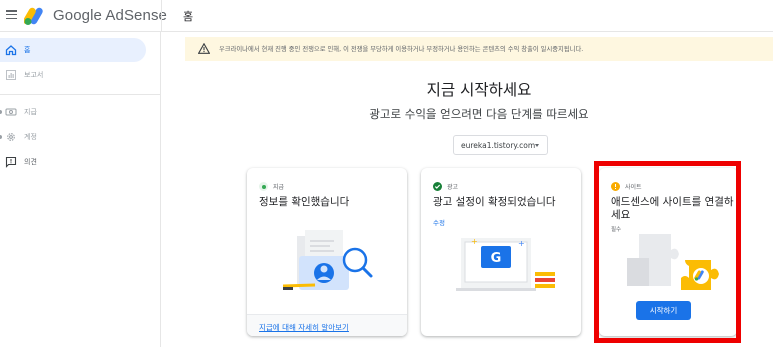 The width and height of the screenshot is (773, 347). What do you see at coordinates (279, 187) in the screenshot?
I see `card-status-label: 지급` at bounding box center [279, 187].